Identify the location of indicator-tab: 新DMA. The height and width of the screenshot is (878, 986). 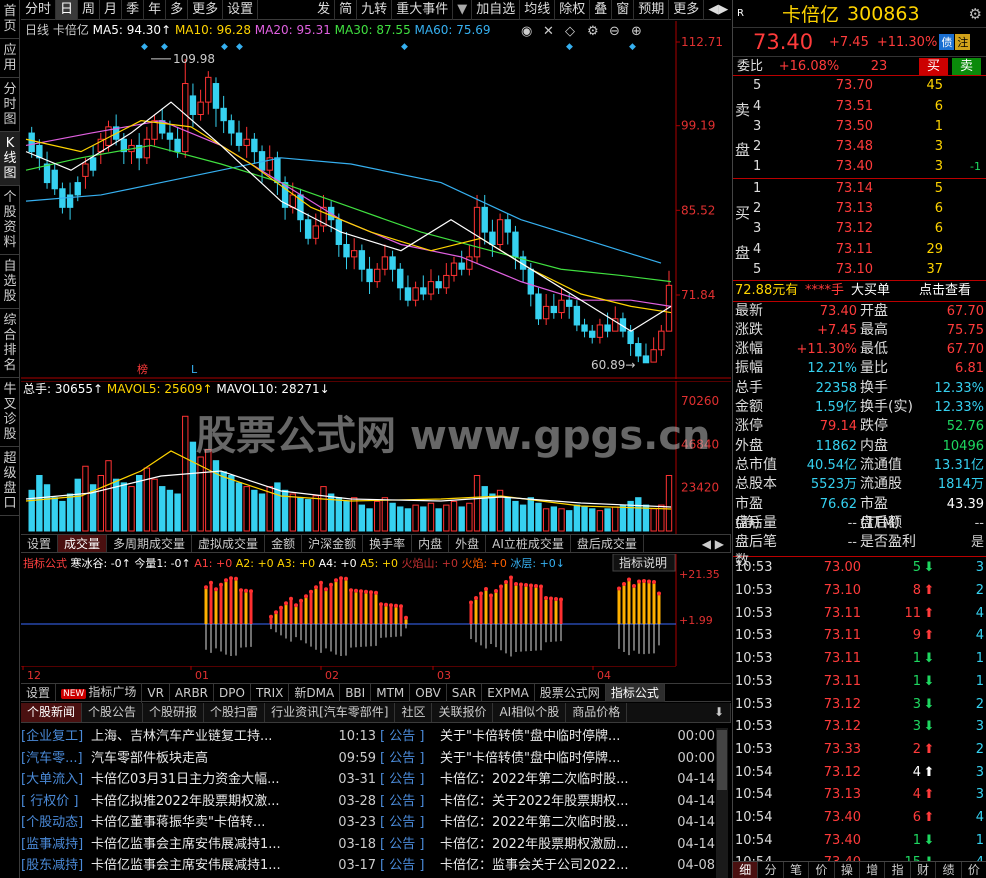
(315, 692).